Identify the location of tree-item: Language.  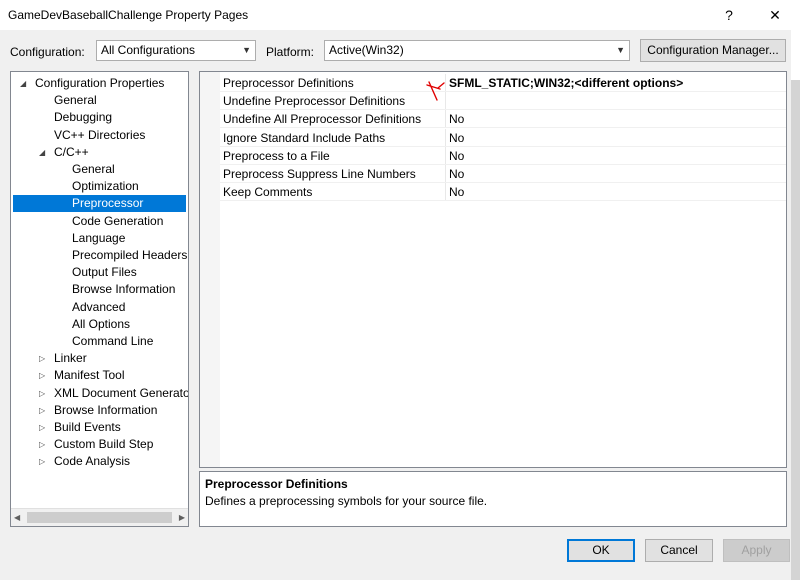
(98, 238).